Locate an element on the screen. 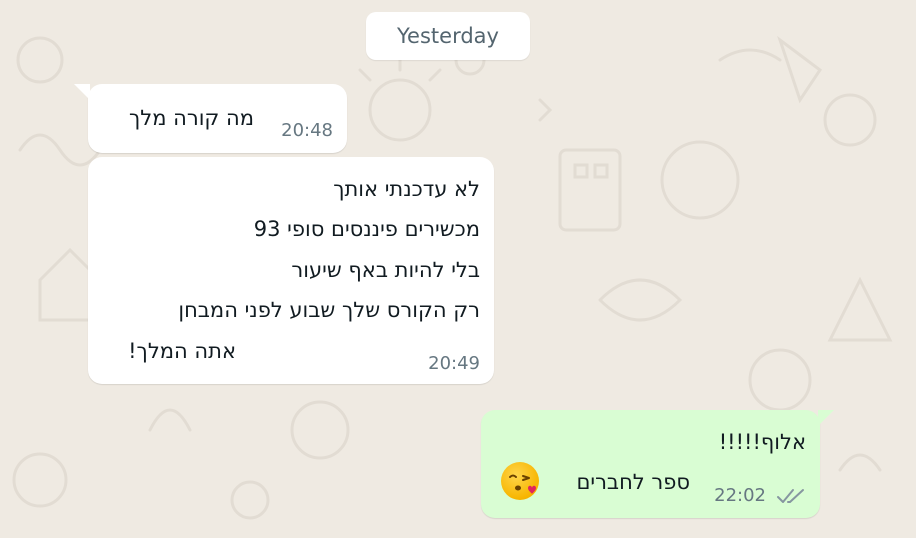  message-bubble-incoming: מה קורה מלך 20:48 is located at coordinates (210, 118).